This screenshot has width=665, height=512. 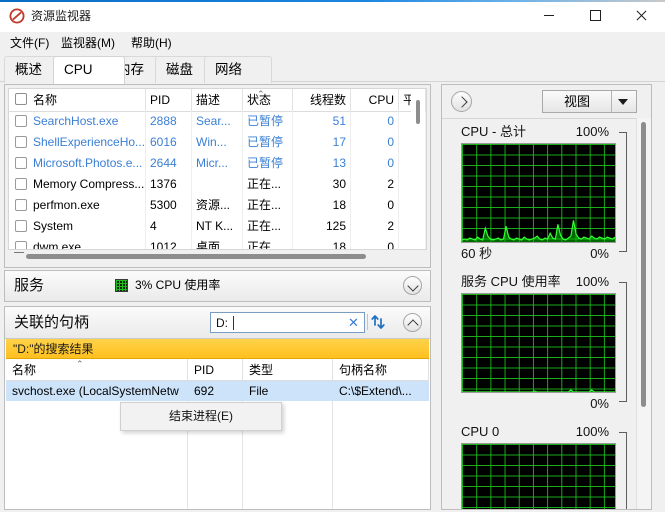 What do you see at coordinates (95, 391) in the screenshot?
I see `handle-cell-名称: svchost.exe (LocalSystemNetw` at bounding box center [95, 391].